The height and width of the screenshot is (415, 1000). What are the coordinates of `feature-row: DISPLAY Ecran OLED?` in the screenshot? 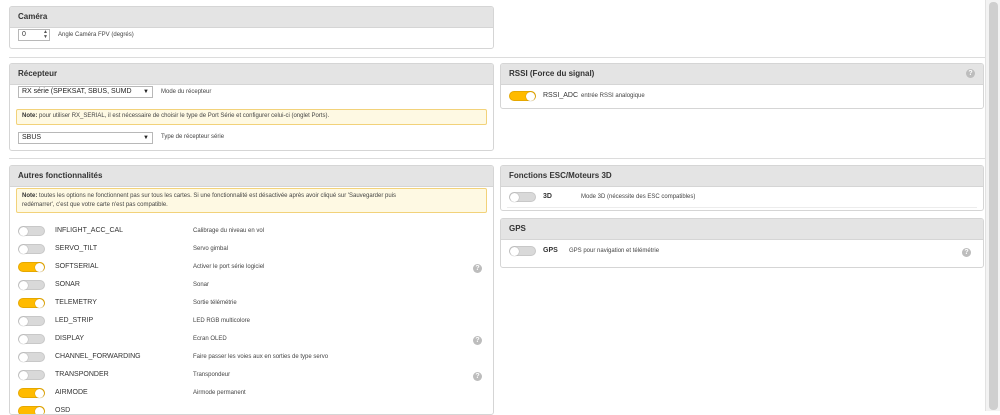 It's located at (251, 340).